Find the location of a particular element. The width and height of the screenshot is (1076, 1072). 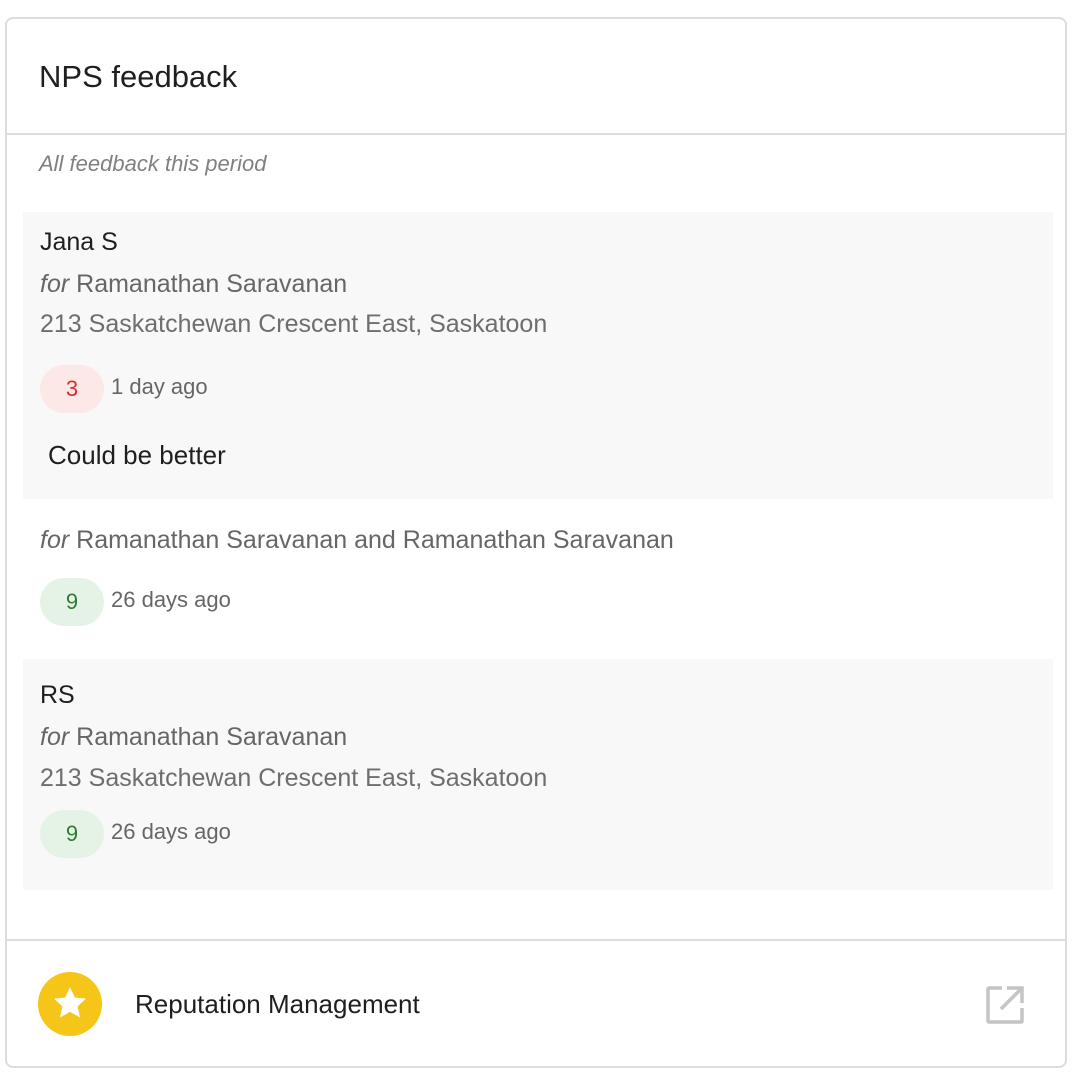

external-link-icon is located at coordinates (1005, 1005).